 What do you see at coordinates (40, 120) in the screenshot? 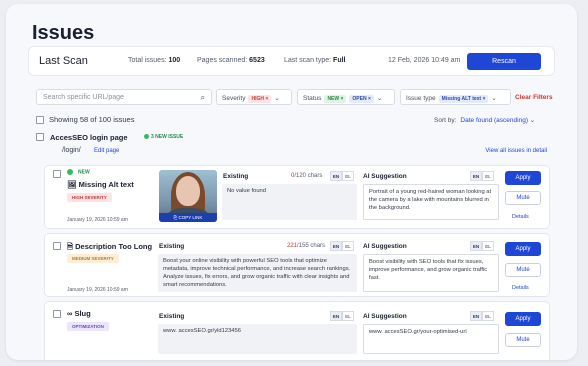
I see `select-all-checkbox` at bounding box center [40, 120].